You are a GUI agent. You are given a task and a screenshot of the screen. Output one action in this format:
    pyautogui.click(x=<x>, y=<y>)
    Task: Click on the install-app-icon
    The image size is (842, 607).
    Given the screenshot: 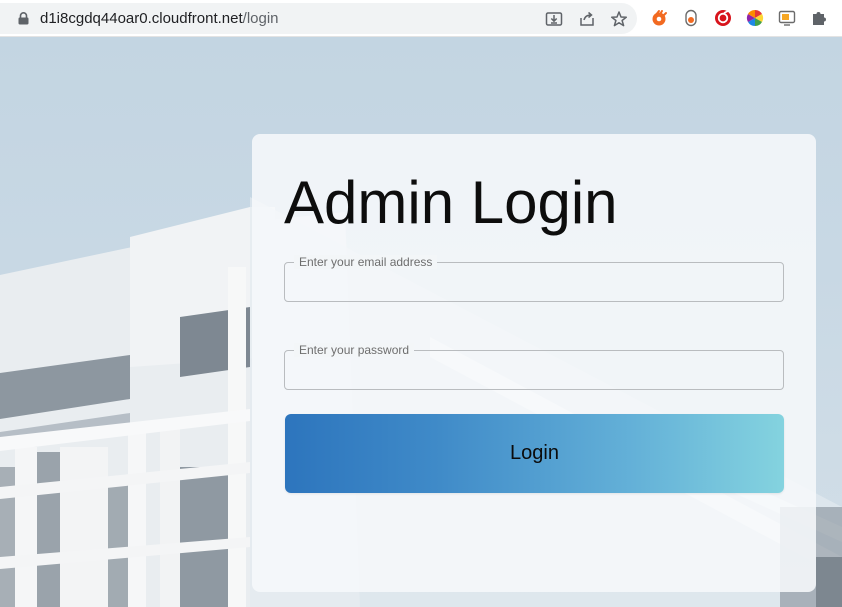 What is the action you would take?
    pyautogui.click(x=554, y=19)
    